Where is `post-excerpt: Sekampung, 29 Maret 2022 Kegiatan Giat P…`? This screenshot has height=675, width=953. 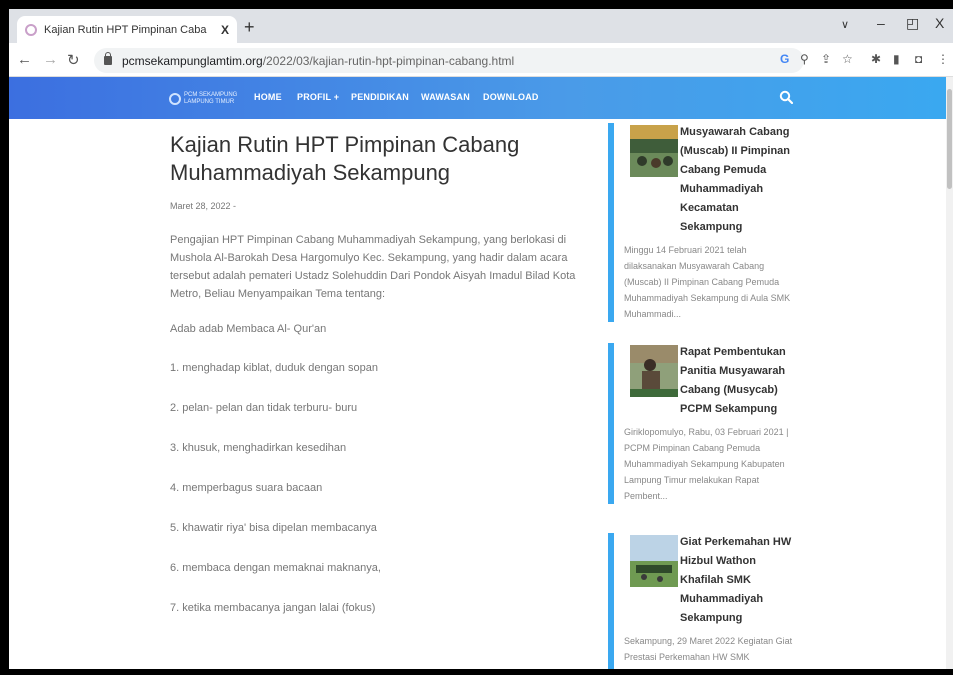 post-excerpt: Sekampung, 29 Maret 2022 Kegiatan Giat P… is located at coordinates (708, 652).